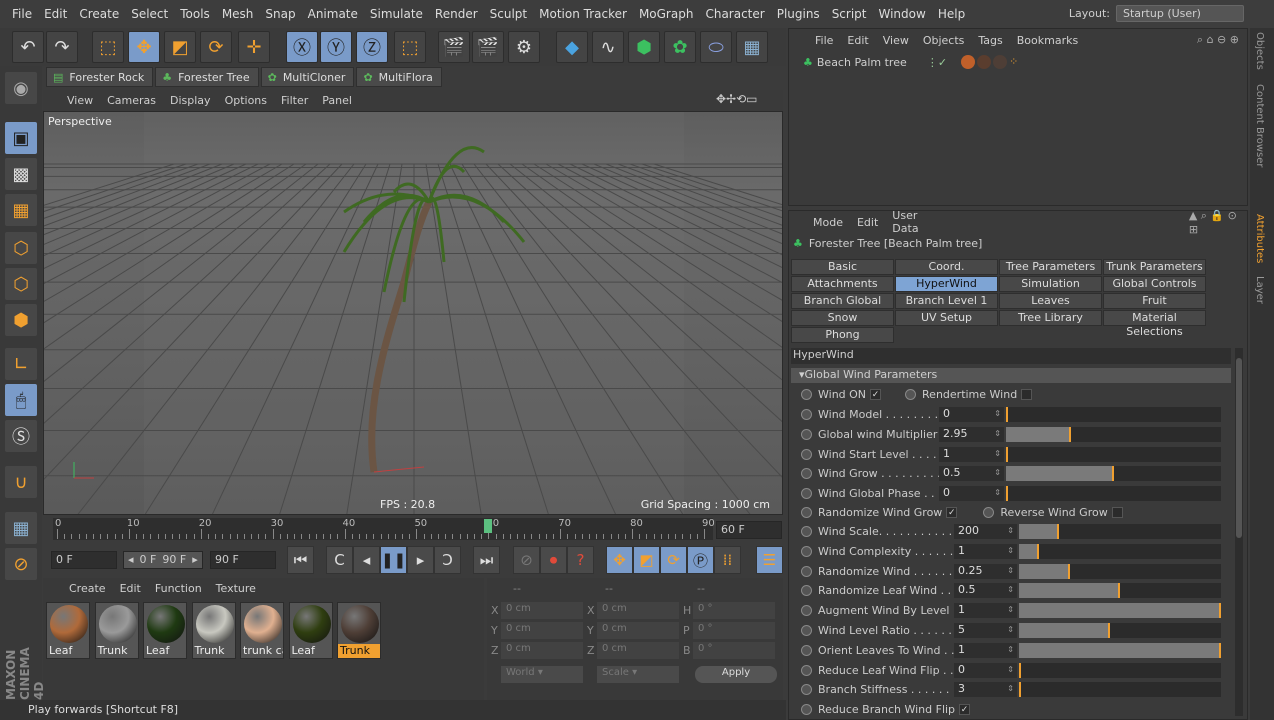 The image size is (1274, 720). Describe the element at coordinates (238, 14) in the screenshot. I see `menu-mesh: Mesh` at that location.